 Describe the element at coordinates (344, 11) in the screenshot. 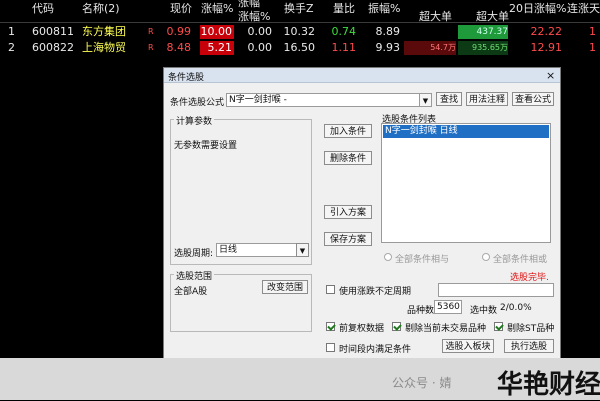

I see `header-volume-ratio: 量比` at that location.